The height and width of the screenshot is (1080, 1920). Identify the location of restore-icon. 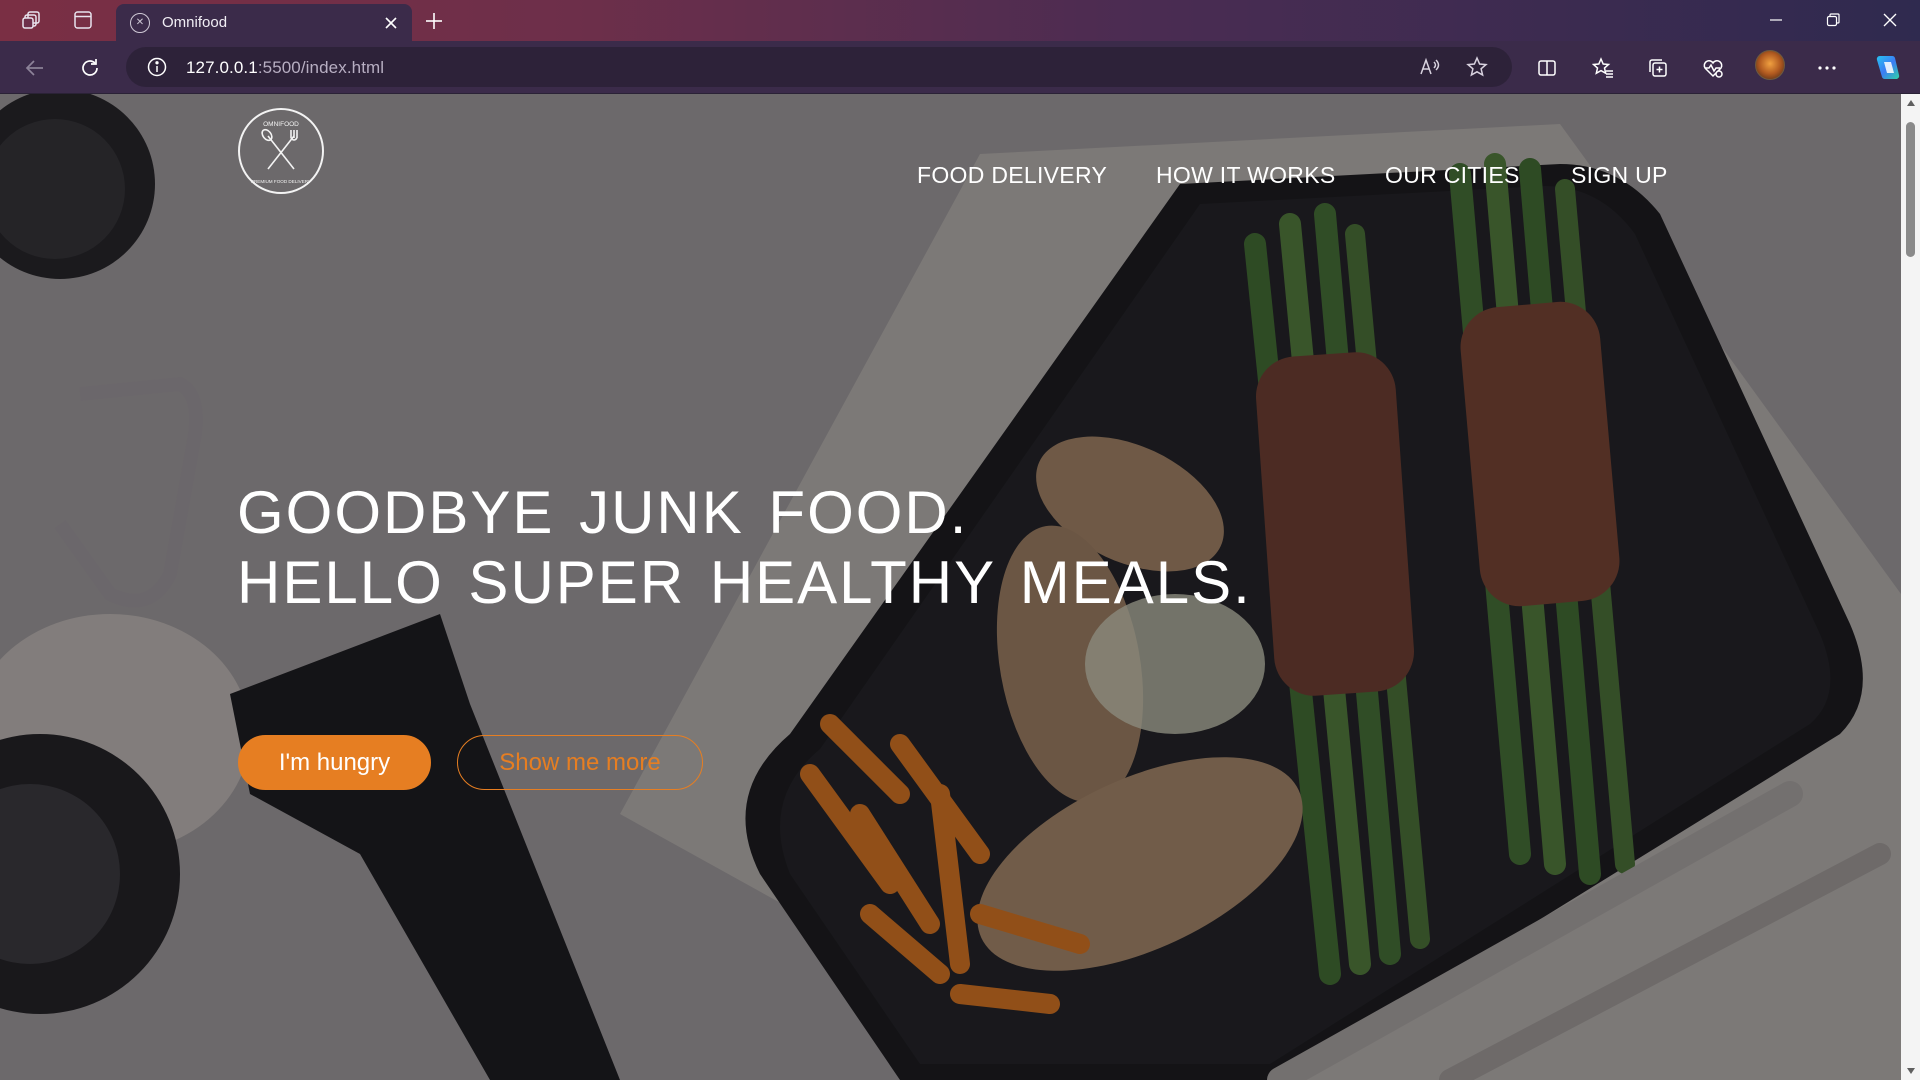
(1833, 20).